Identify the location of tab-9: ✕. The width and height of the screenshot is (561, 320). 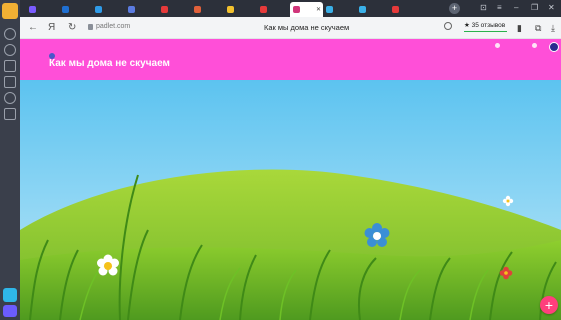
(306, 9).